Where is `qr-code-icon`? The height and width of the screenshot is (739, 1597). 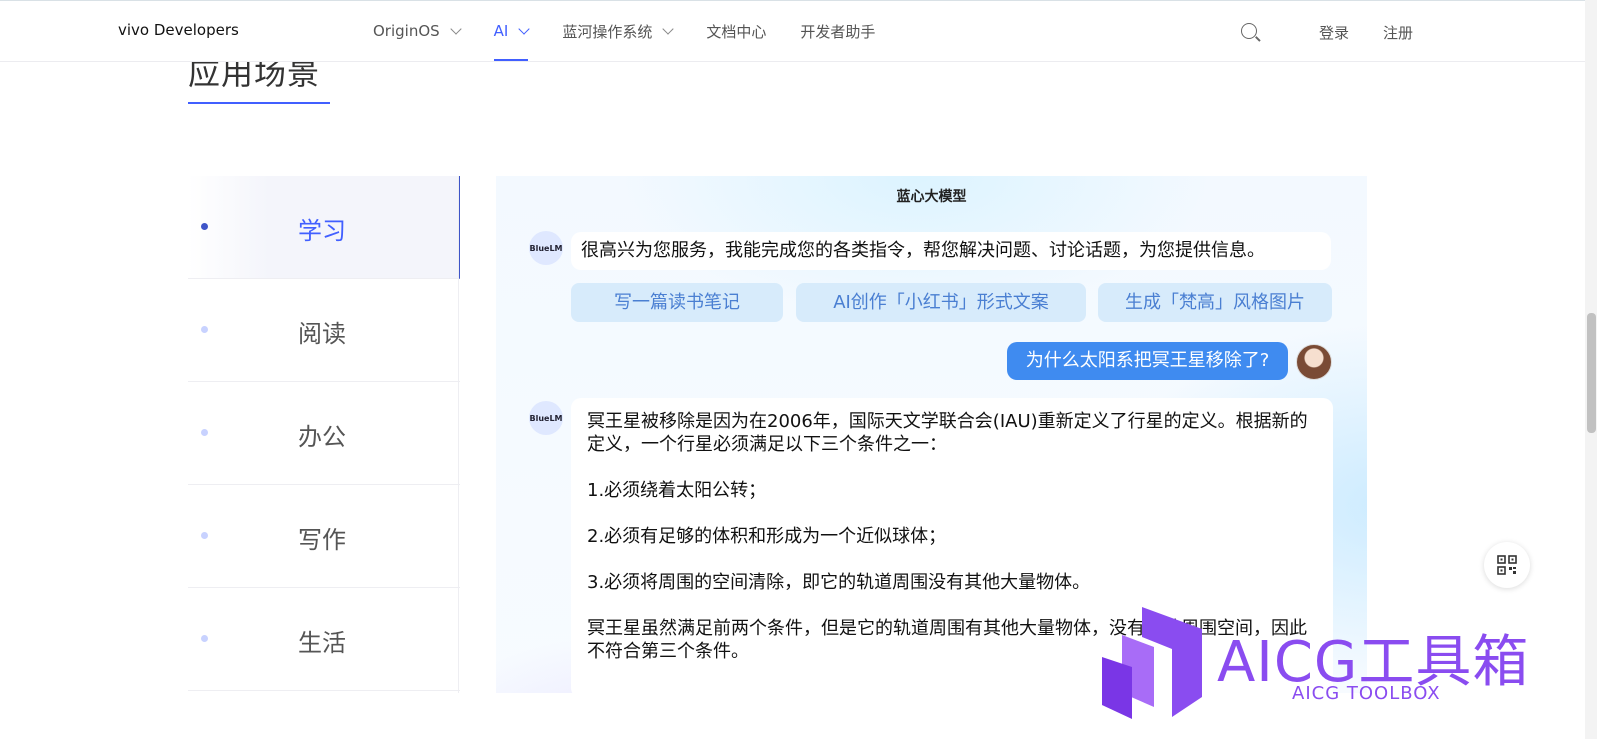
qr-code-icon is located at coordinates (1507, 565).